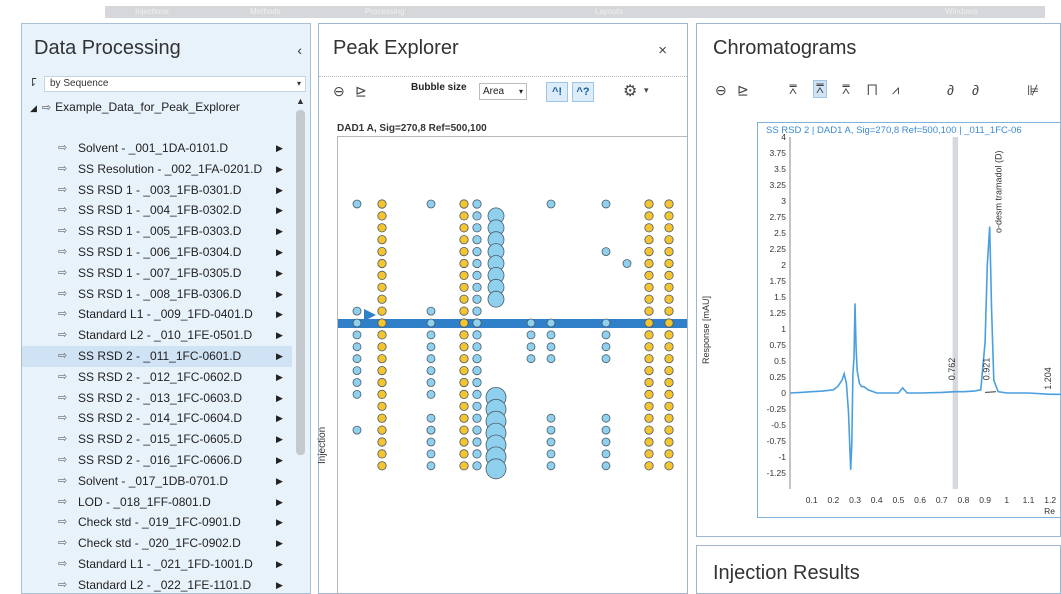 Image resolution: width=1061 pixels, height=594 pixels. Describe the element at coordinates (157, 335) in the screenshot. I see `injection-list-item: ⇨ Standard L2 - _010_1FE-0501.D ▶` at that location.